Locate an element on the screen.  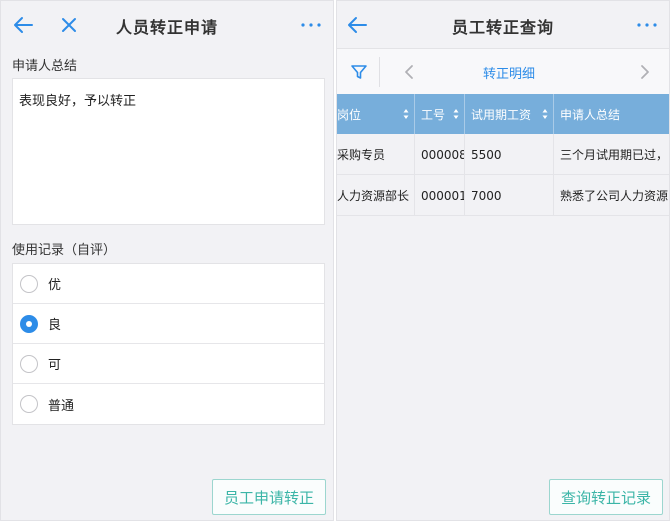
radio-label: 可 is located at coordinates (55, 365).